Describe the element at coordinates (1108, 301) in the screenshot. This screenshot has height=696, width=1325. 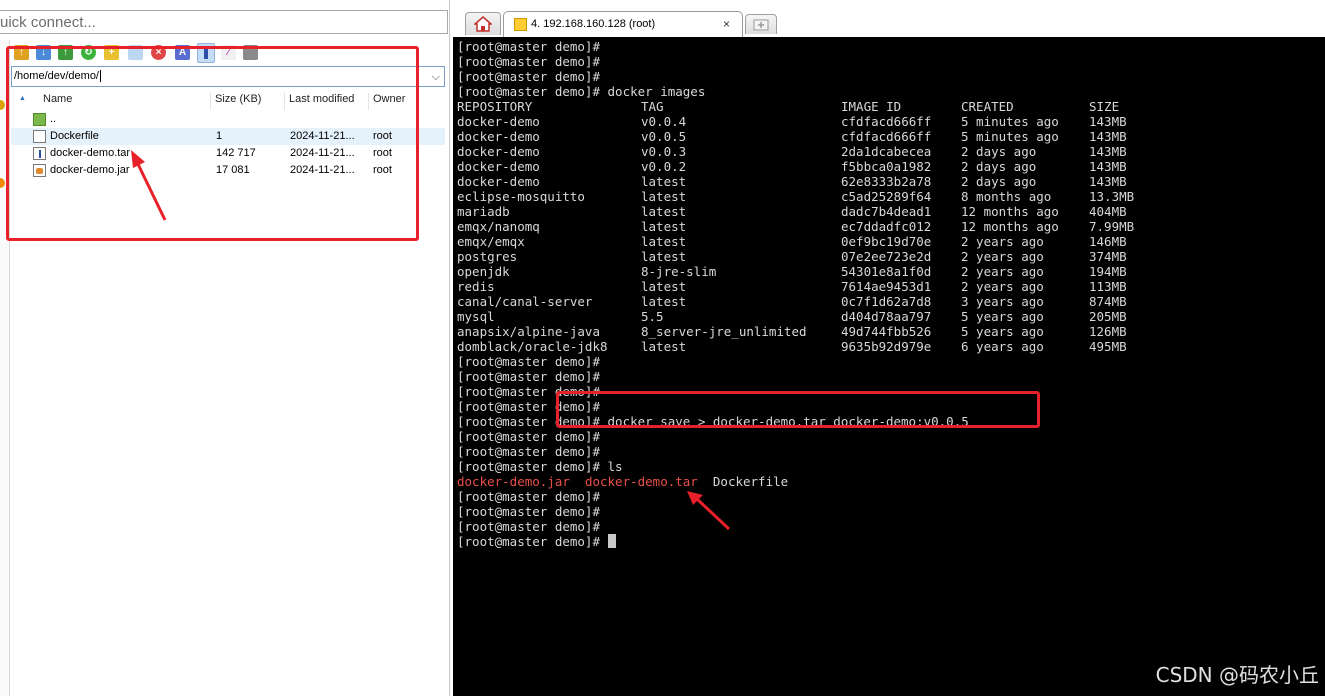
I see `images-cell: 874MB` at that location.